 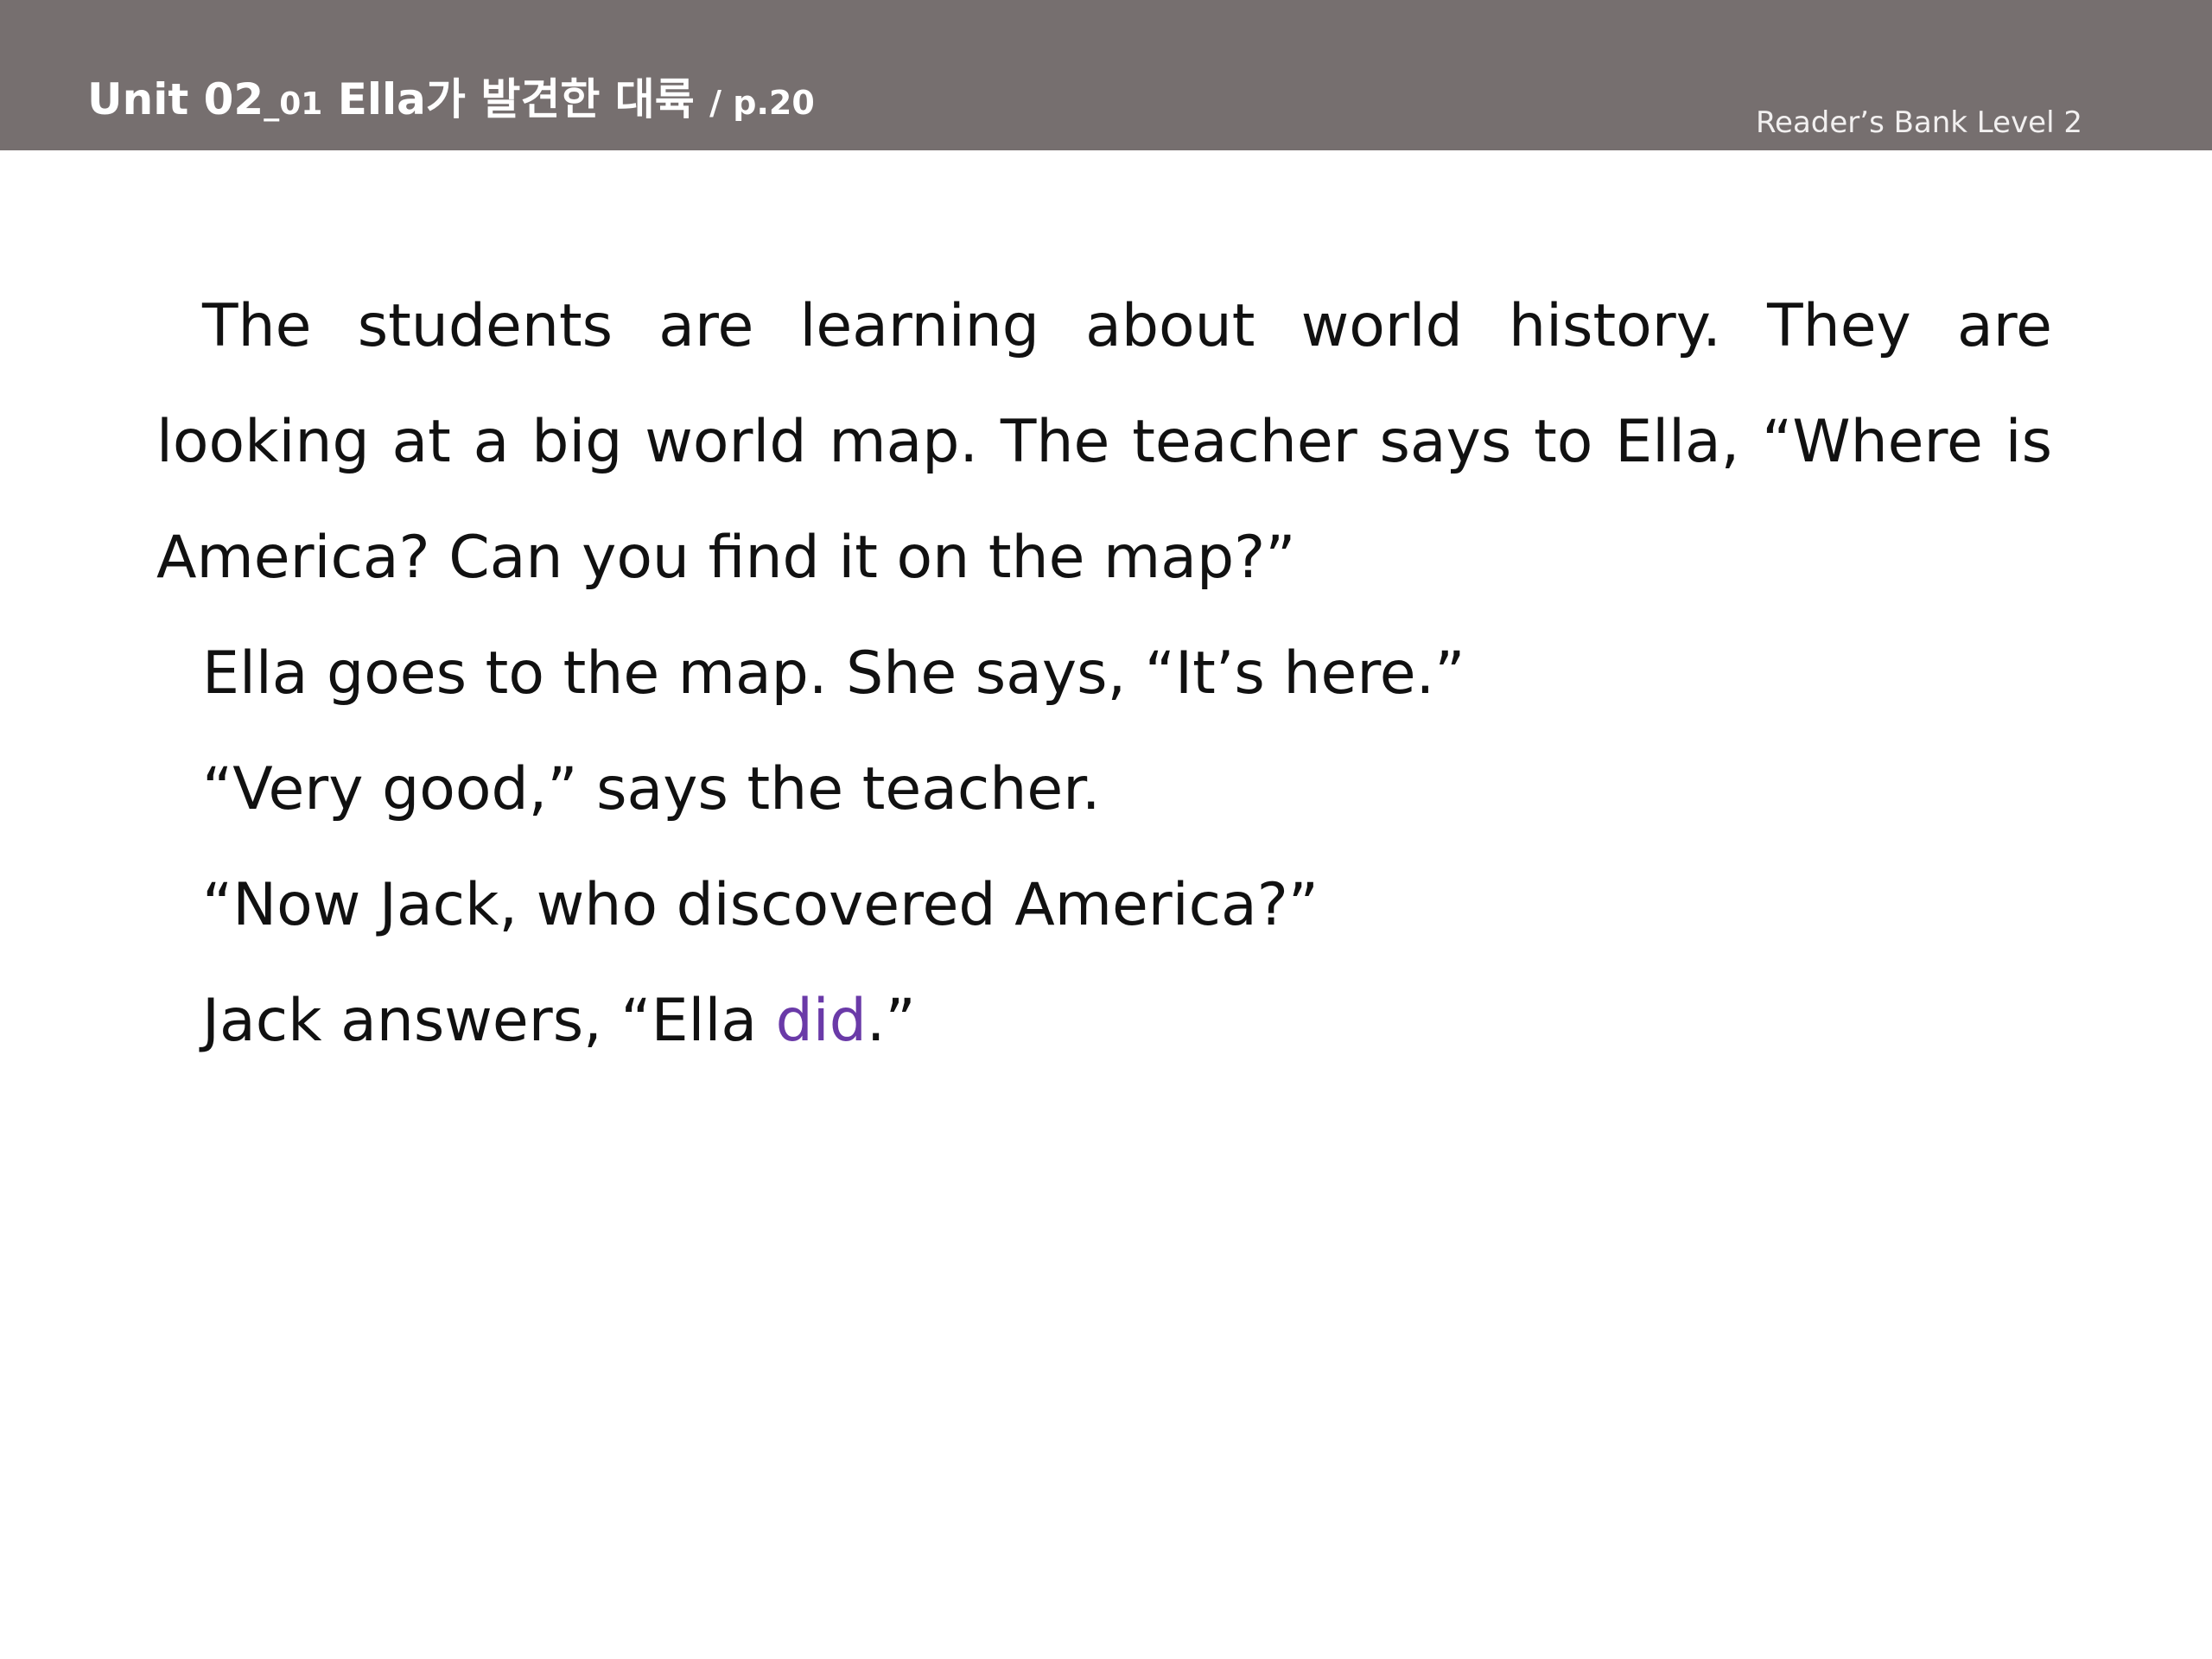 What do you see at coordinates (489, 1021) in the screenshot?
I see `paragraph-5-text: Jack answers, “Ella` at bounding box center [489, 1021].